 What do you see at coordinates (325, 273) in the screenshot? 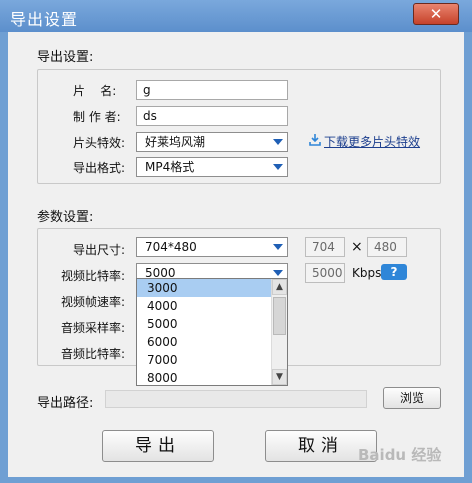
I see `video-bitrate-custom-input: 5000` at bounding box center [325, 273].